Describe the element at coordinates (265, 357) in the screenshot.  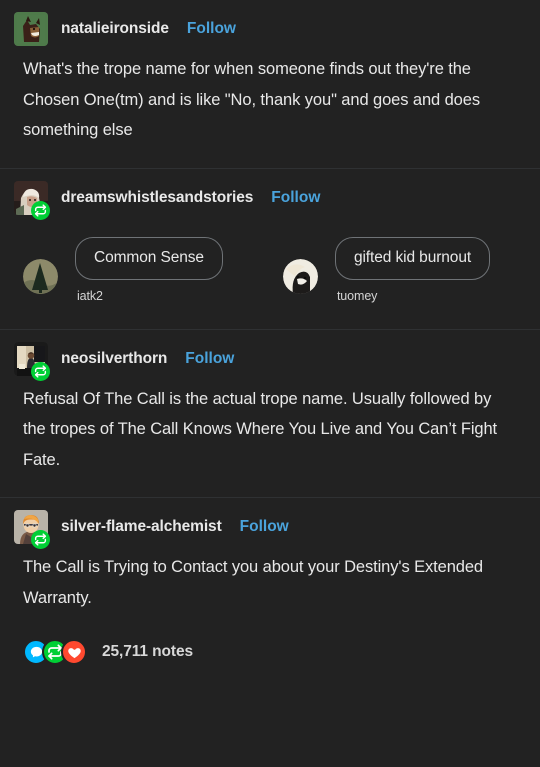
I see `post-header: neosilverthorn Follow` at that location.